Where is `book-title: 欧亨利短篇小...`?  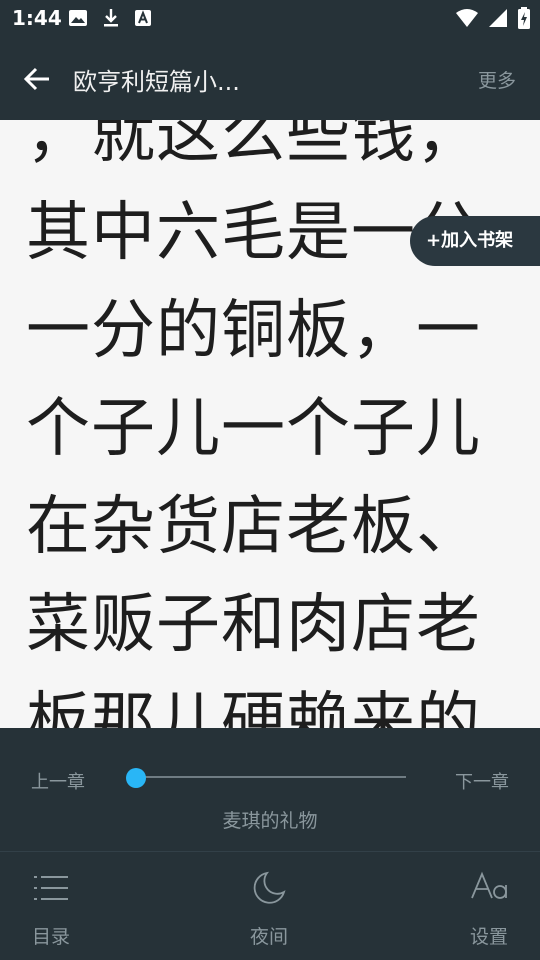 book-title: 欧亨利短篇小... is located at coordinates (156, 82).